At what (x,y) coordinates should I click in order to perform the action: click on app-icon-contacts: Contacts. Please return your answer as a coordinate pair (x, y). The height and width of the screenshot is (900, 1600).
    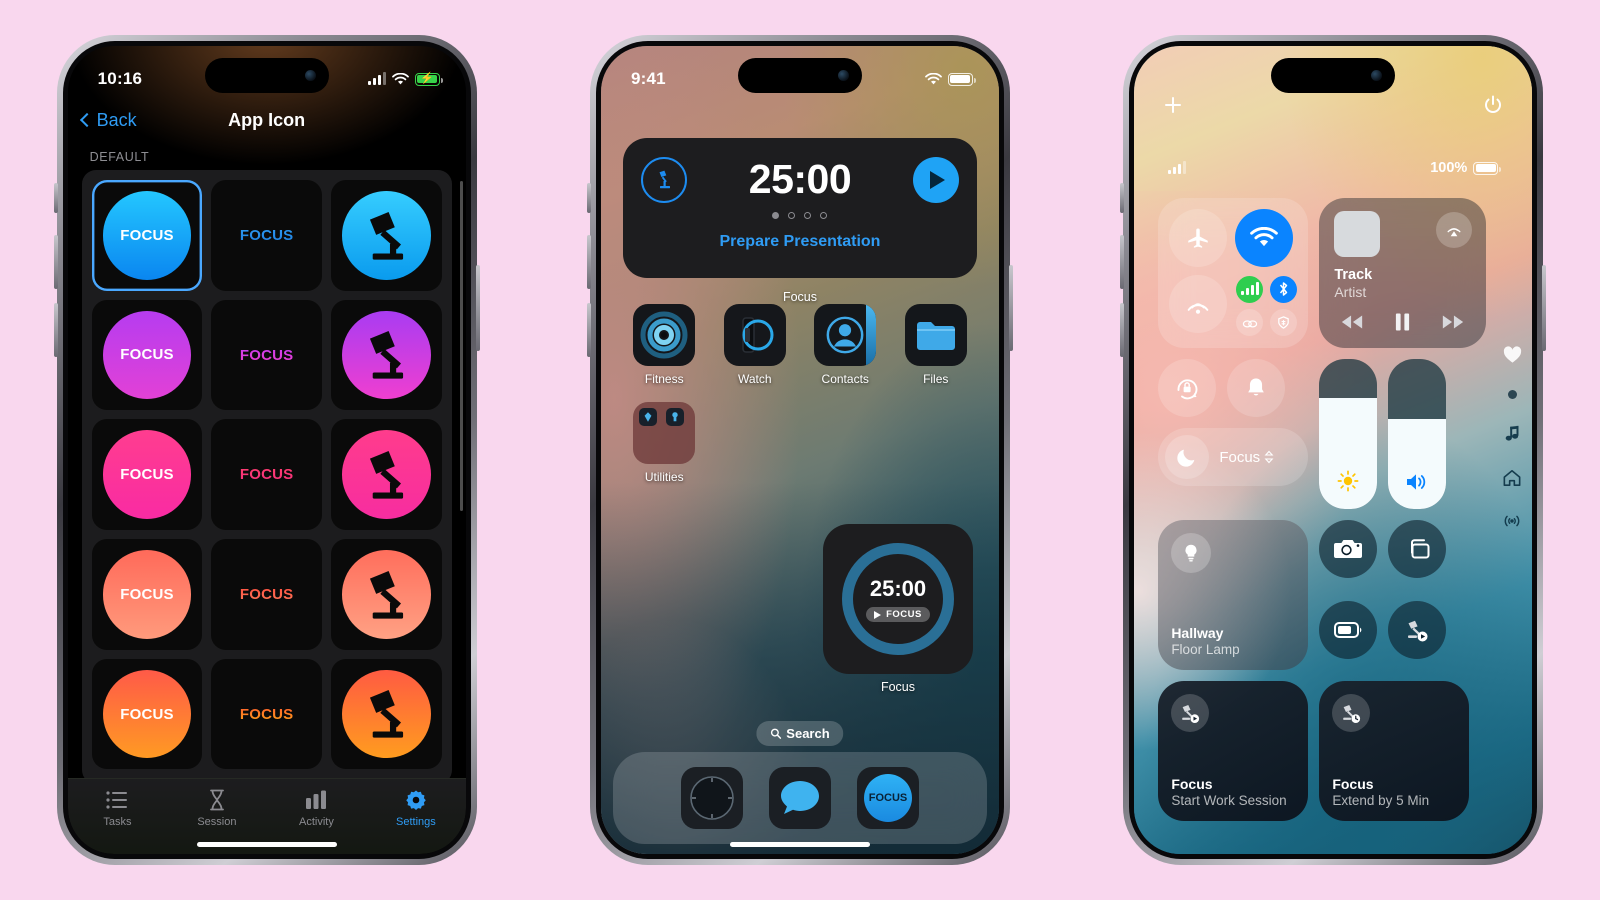
    Looking at the image, I should click on (845, 345).